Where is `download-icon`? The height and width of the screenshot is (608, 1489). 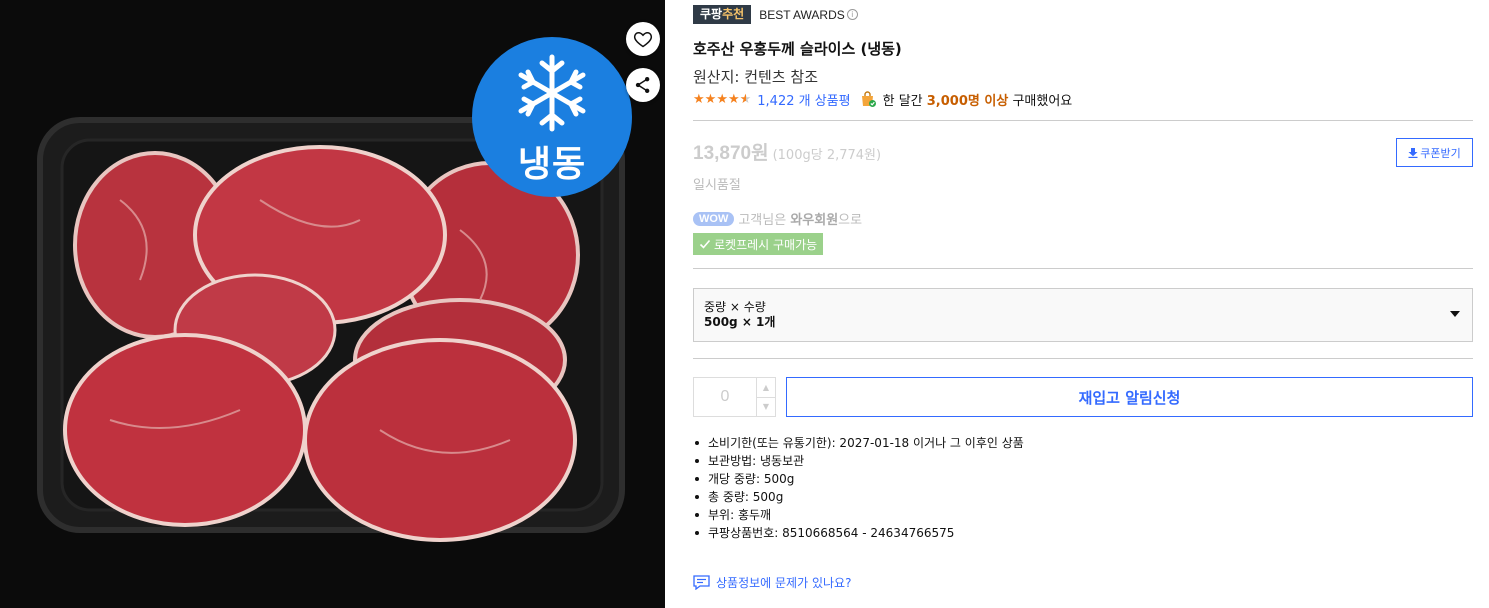
download-icon is located at coordinates (1413, 152).